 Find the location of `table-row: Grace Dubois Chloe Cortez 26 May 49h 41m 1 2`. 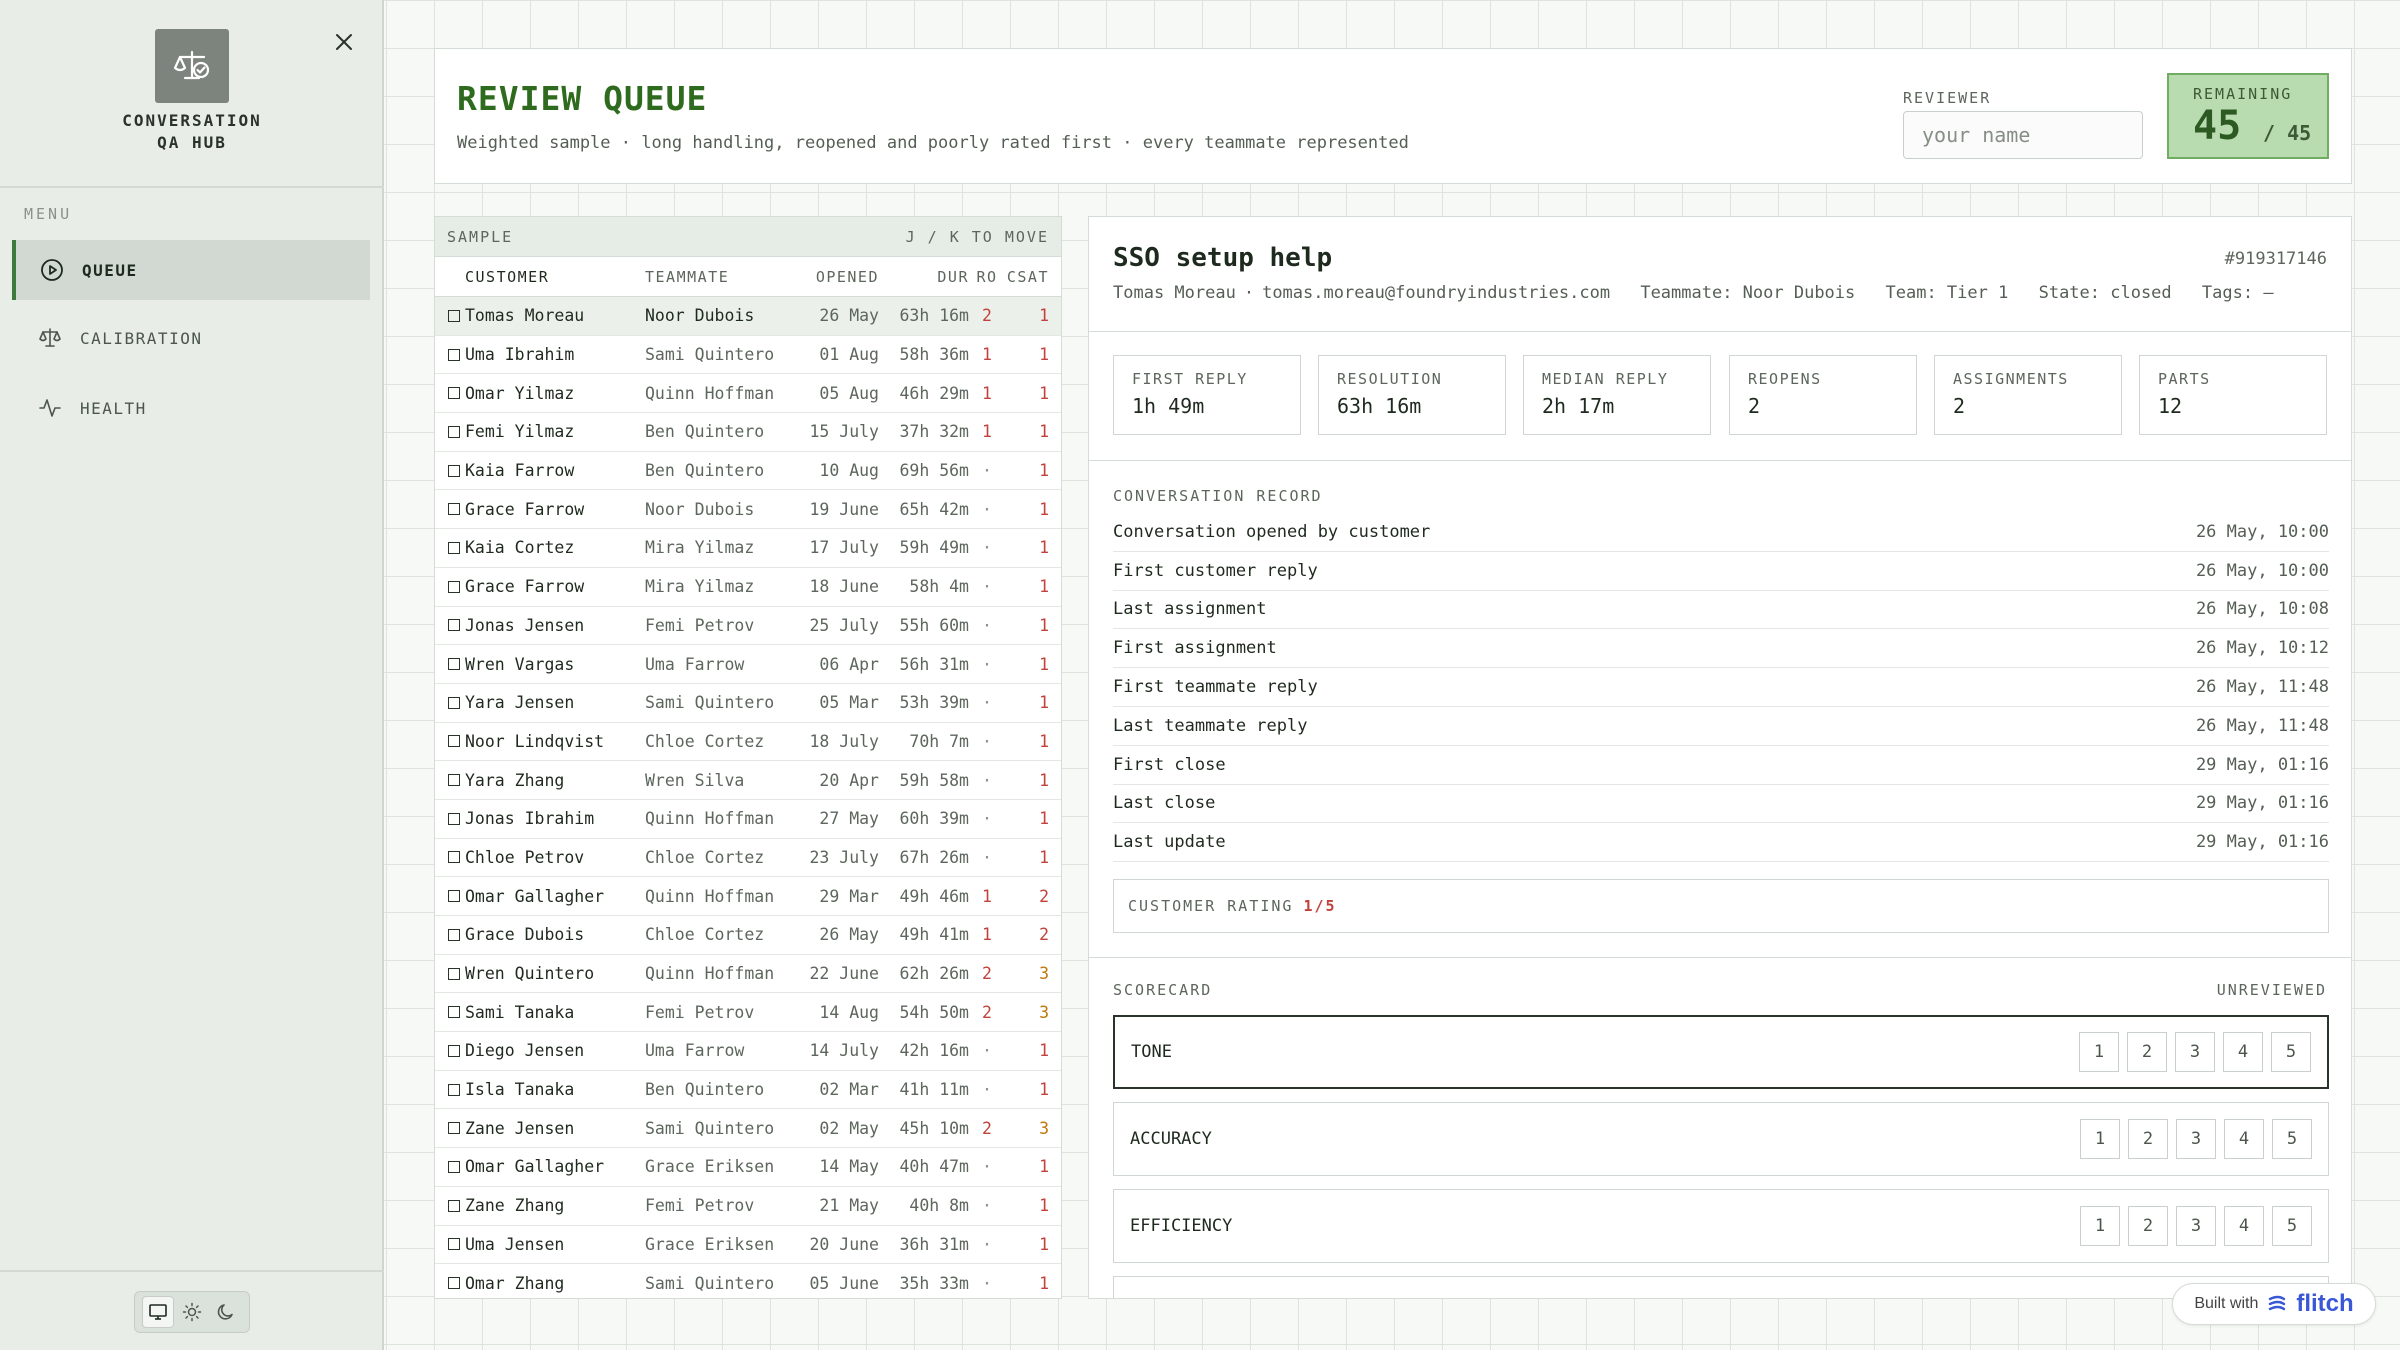

table-row: Grace Dubois Chloe Cortez 26 May 49h 41m 1 2 is located at coordinates (748, 935).